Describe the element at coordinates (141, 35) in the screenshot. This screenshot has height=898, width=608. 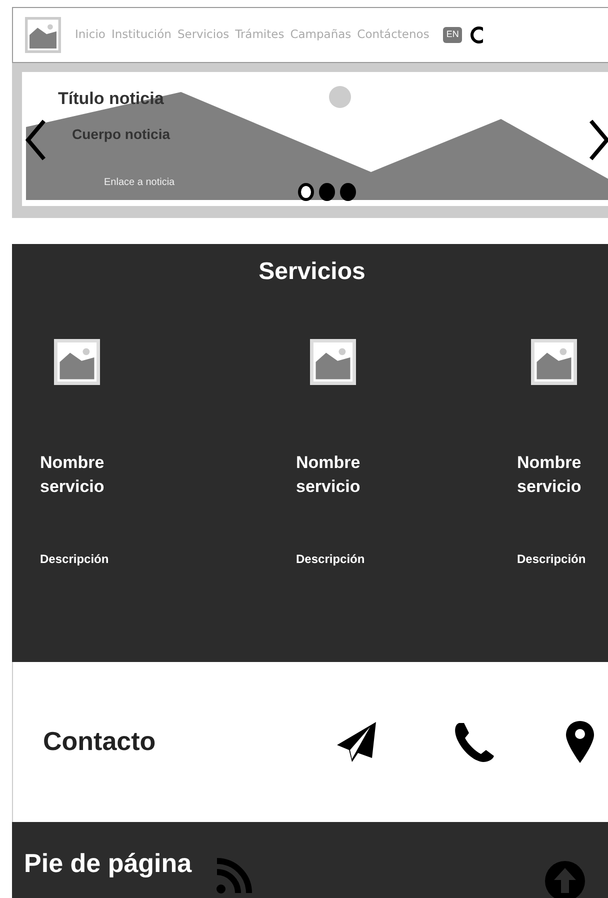
I see `nav-link: Institución` at that location.